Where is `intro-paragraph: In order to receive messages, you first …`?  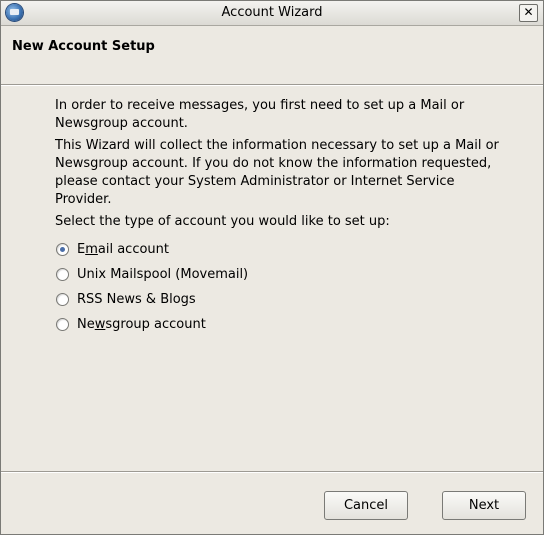 intro-paragraph: In order to receive messages, you first … is located at coordinates (260, 114).